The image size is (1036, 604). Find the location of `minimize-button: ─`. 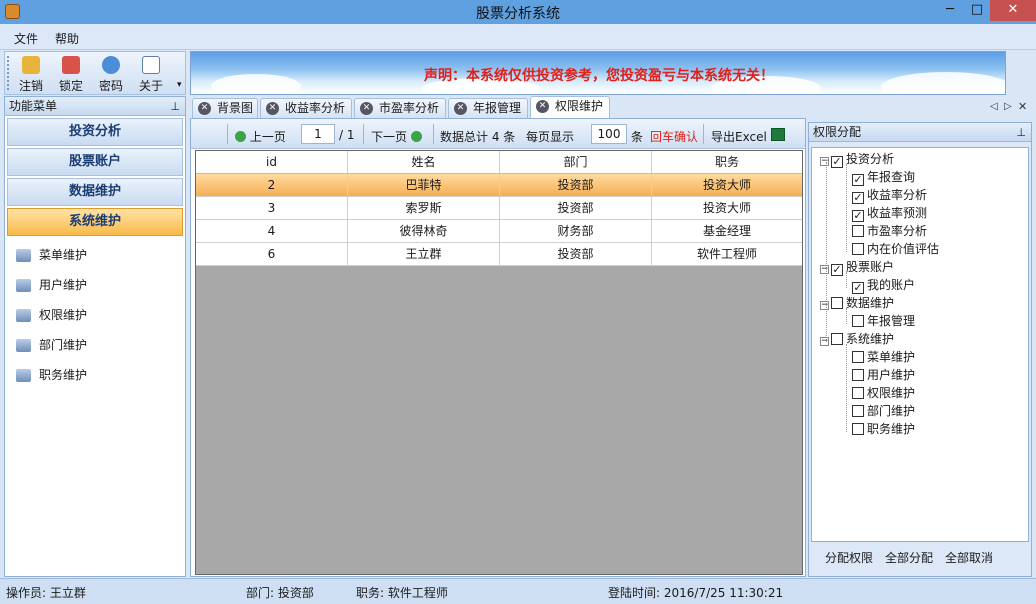

minimize-button: ─ is located at coordinates (950, 10).